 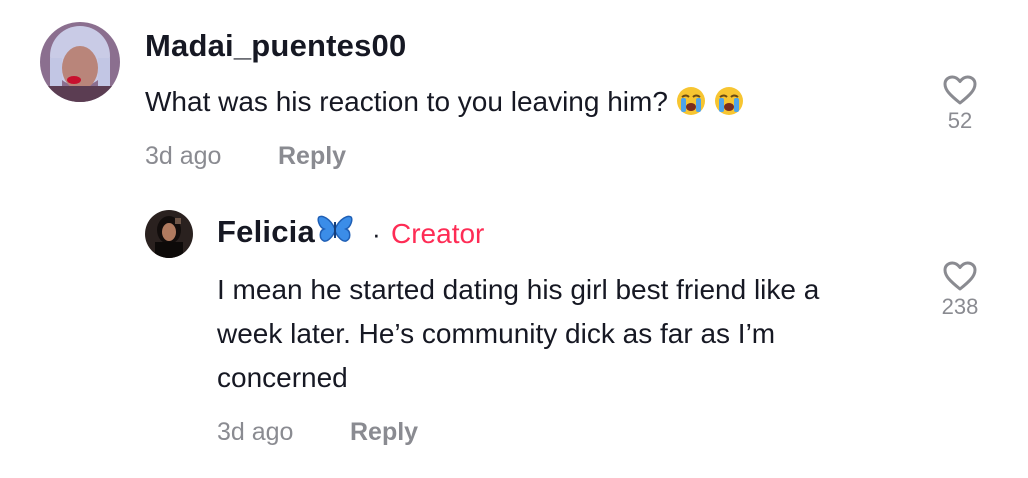 I want to click on comment-timestamp: 3d ago, so click(x=183, y=156).